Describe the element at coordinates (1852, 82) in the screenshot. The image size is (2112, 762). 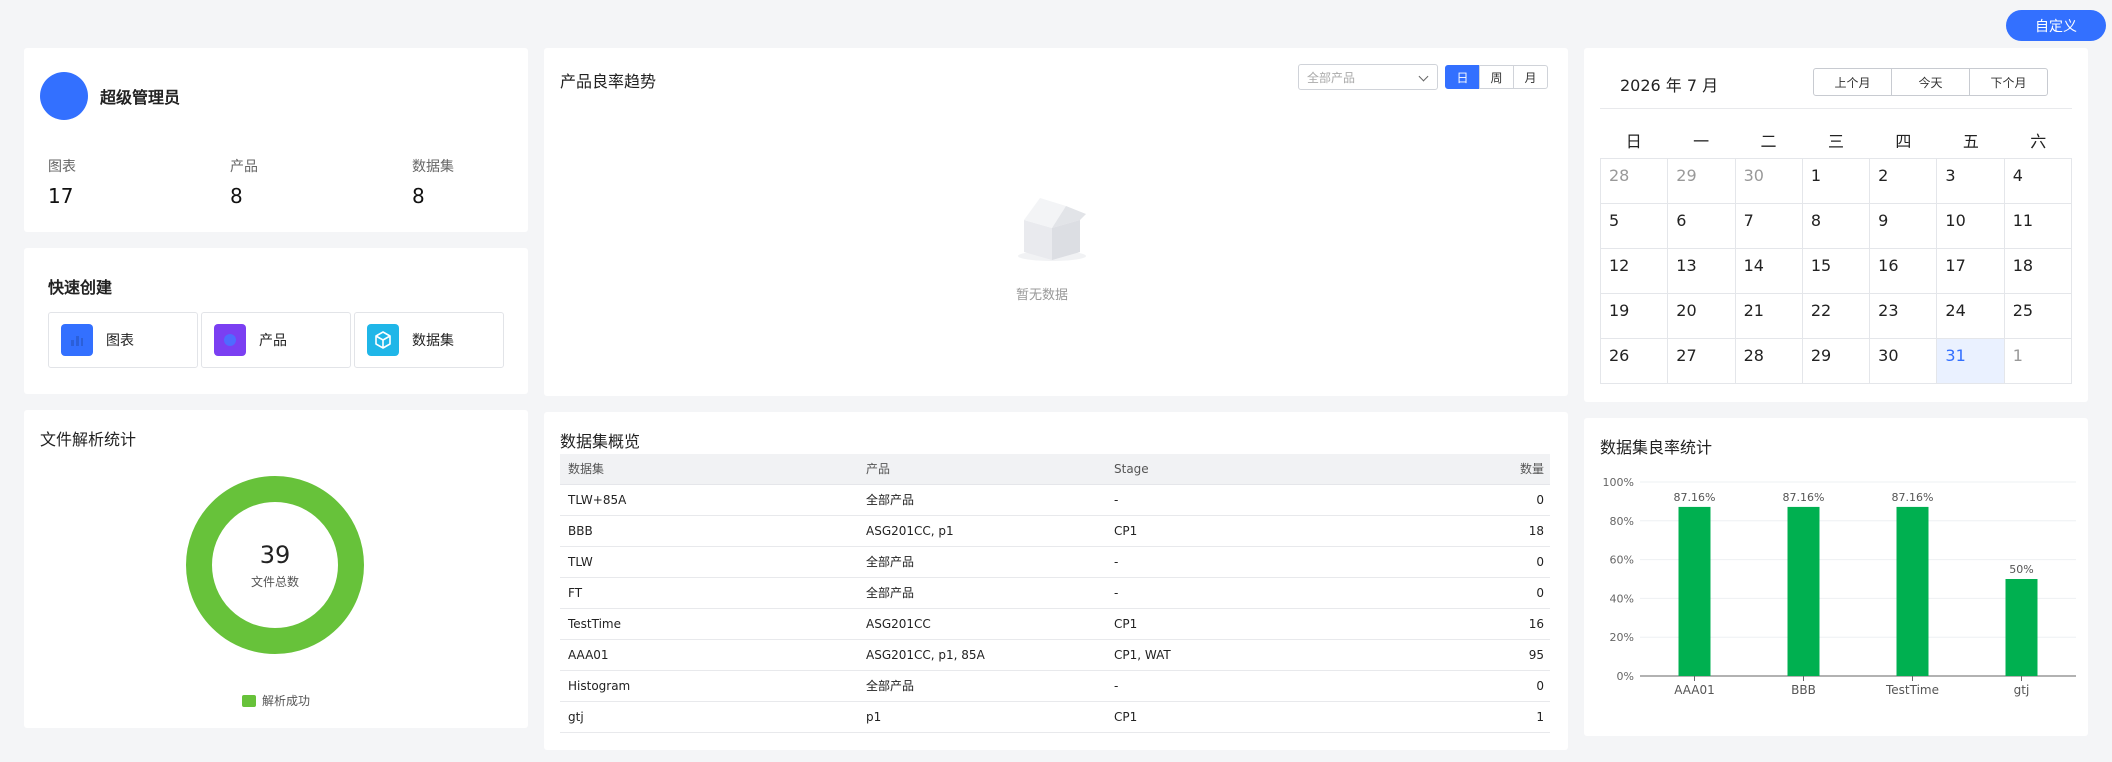
I see `prev-month-button: 上个月` at that location.